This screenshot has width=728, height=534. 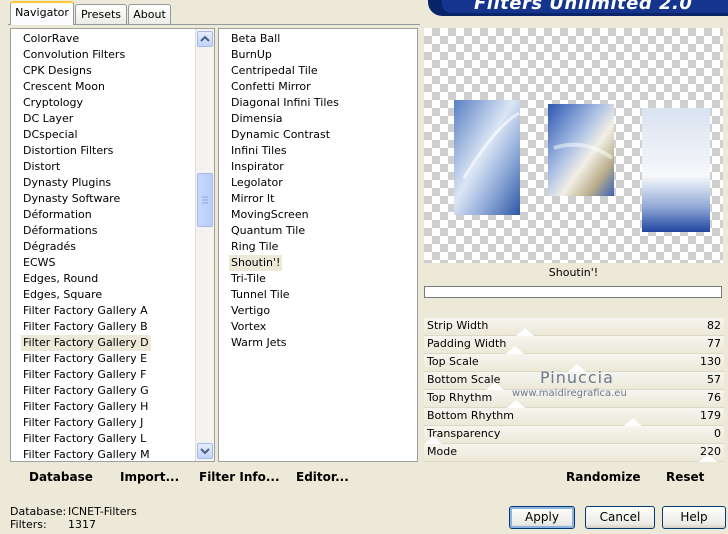 What do you see at coordinates (86, 454) in the screenshot?
I see `category-item: Filter Factory Gallery M` at bounding box center [86, 454].